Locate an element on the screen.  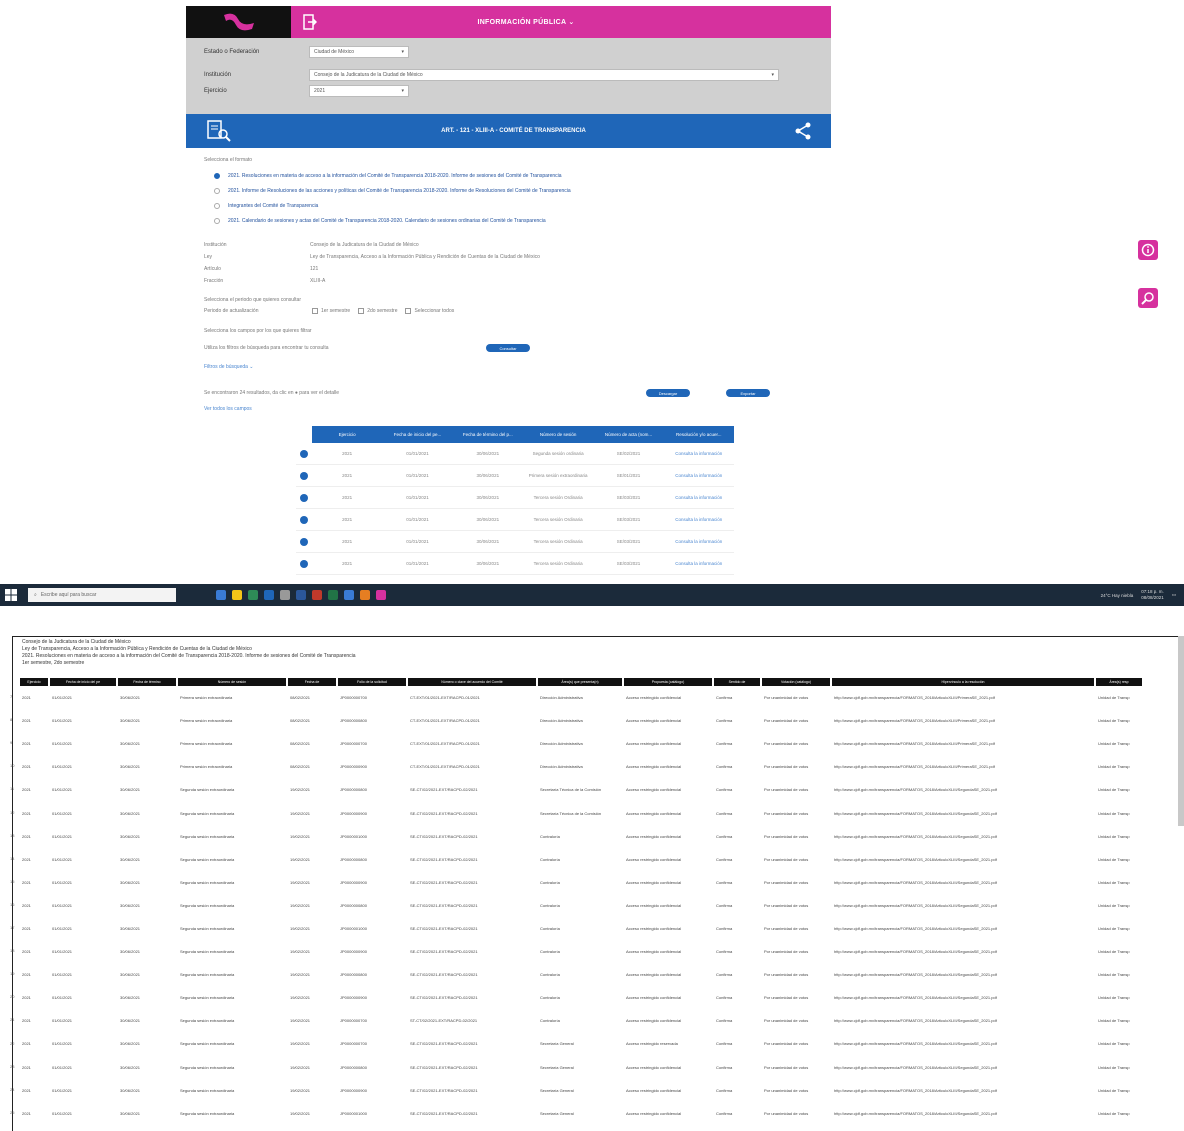
sheet-column-header: Fecha de inicio del pe is located at coordinates (83, 682).